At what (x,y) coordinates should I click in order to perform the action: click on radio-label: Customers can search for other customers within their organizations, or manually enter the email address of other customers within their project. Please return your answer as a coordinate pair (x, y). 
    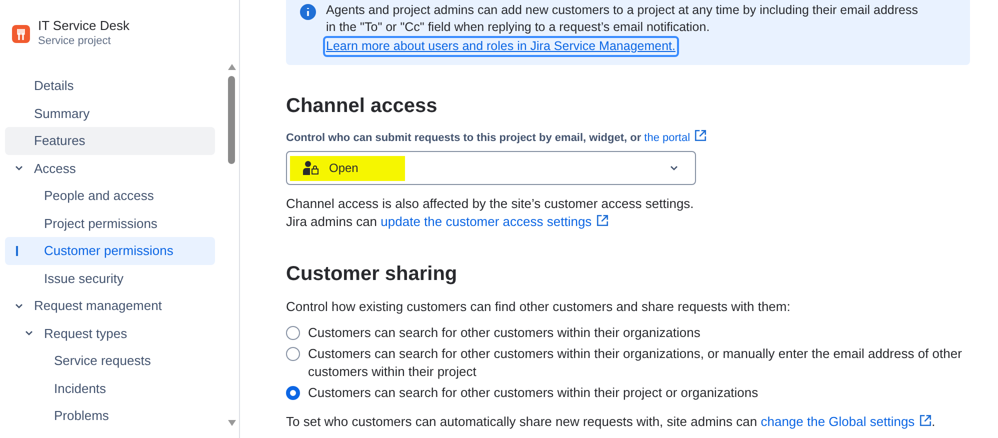
    Looking at the image, I should click on (635, 363).